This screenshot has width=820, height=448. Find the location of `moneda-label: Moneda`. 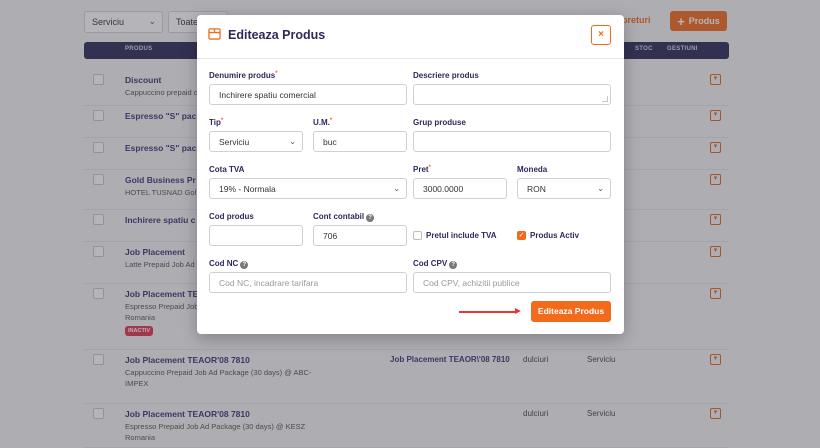

moneda-label: Moneda is located at coordinates (532, 169).